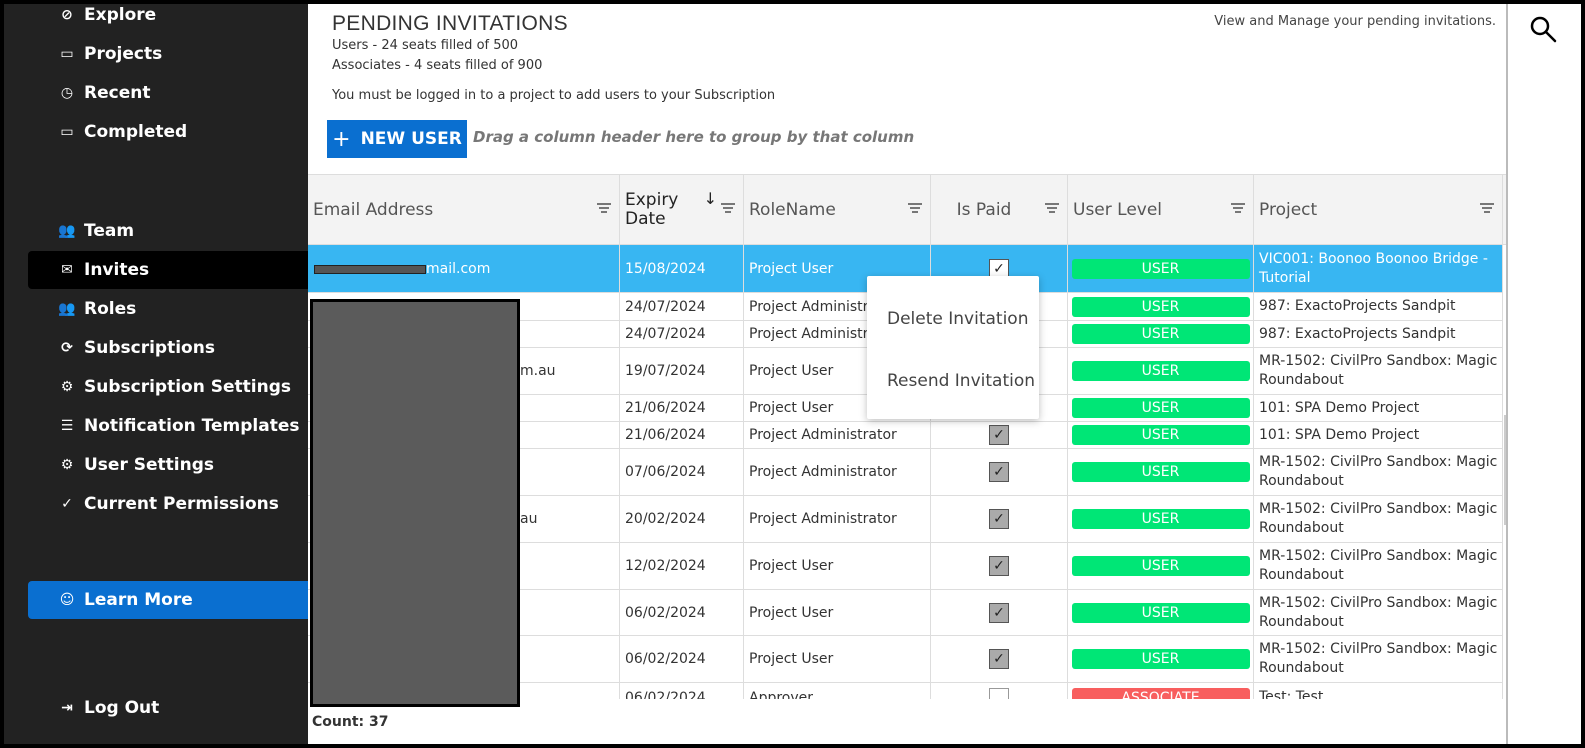 The height and width of the screenshot is (748, 1585). I want to click on column-header-user-level: User Level, so click(1161, 210).